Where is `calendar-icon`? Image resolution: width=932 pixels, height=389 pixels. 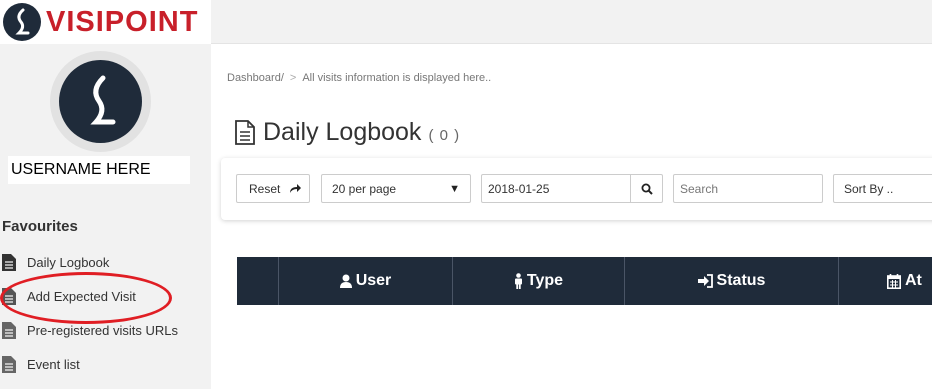
calendar-icon is located at coordinates (894, 281).